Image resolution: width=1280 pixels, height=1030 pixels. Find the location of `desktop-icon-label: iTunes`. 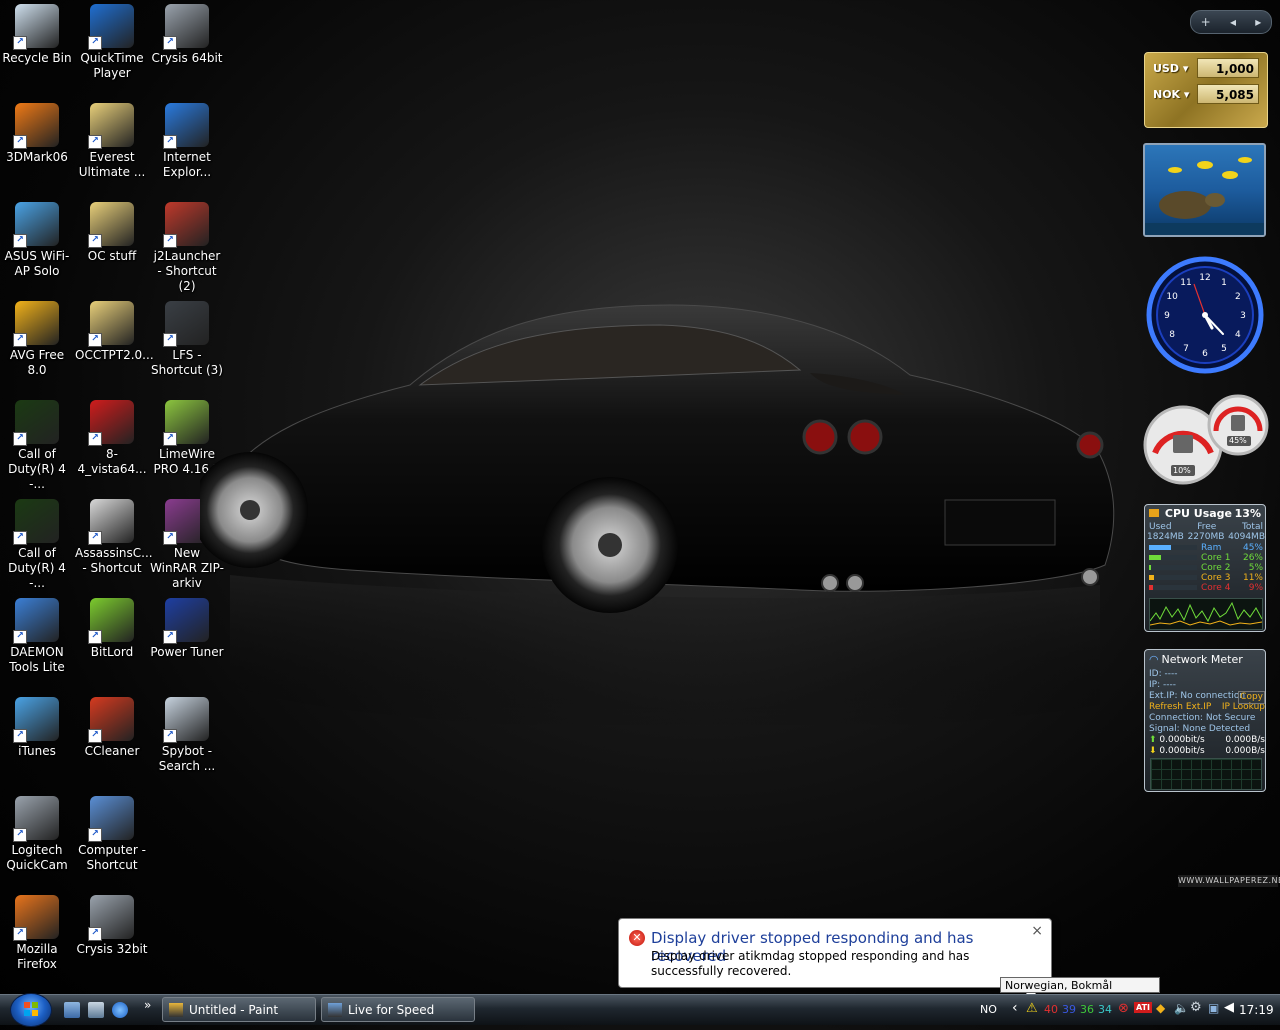

desktop-icon-label: iTunes is located at coordinates (37, 751).